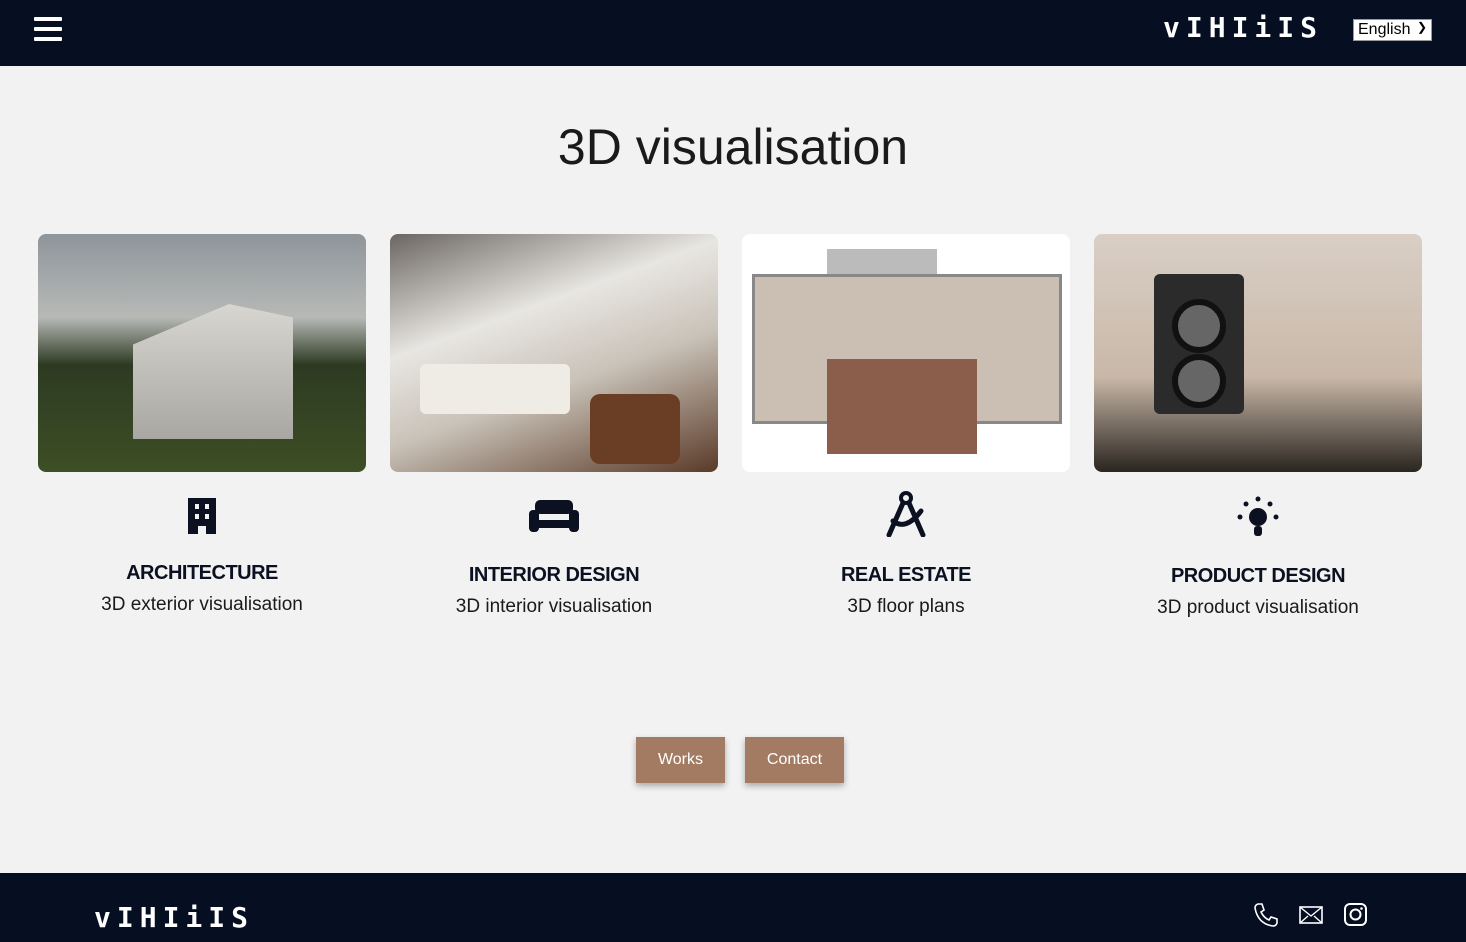  What do you see at coordinates (733, 907) in the screenshot?
I see `footer: vIHIiIS` at bounding box center [733, 907].